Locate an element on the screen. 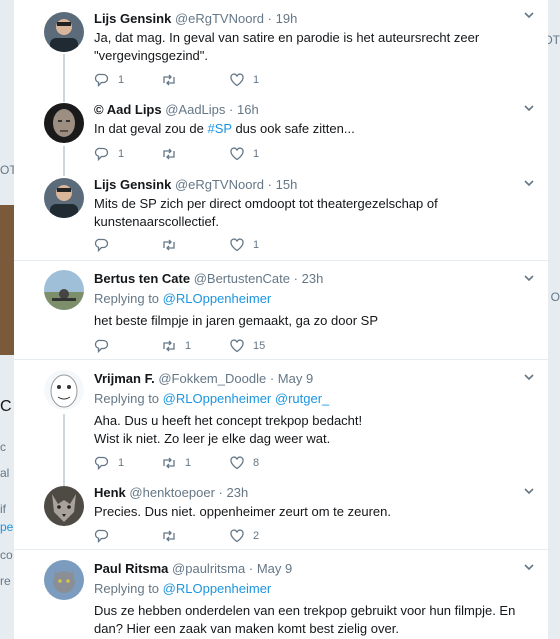  tweet-header: Lijs Gensink @eRgTVNoord · 15h is located at coordinates (196, 184).